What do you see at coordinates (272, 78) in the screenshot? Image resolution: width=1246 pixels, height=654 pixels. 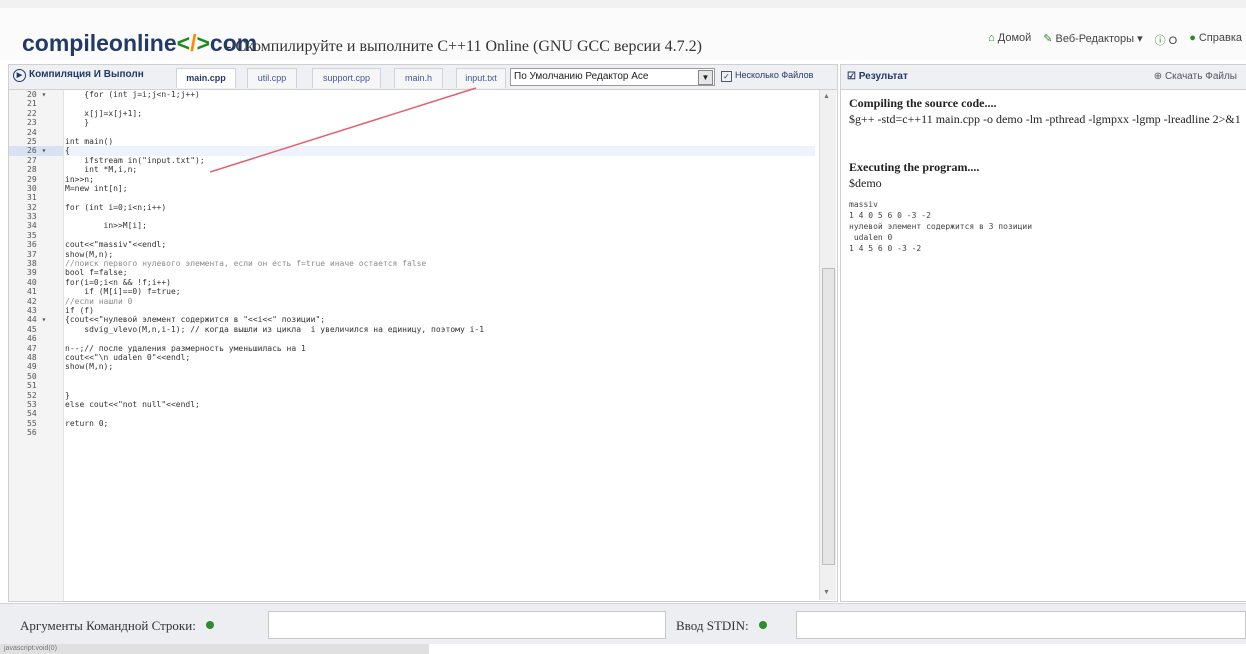 I see `tab-util-cpp: util.cpp` at bounding box center [272, 78].